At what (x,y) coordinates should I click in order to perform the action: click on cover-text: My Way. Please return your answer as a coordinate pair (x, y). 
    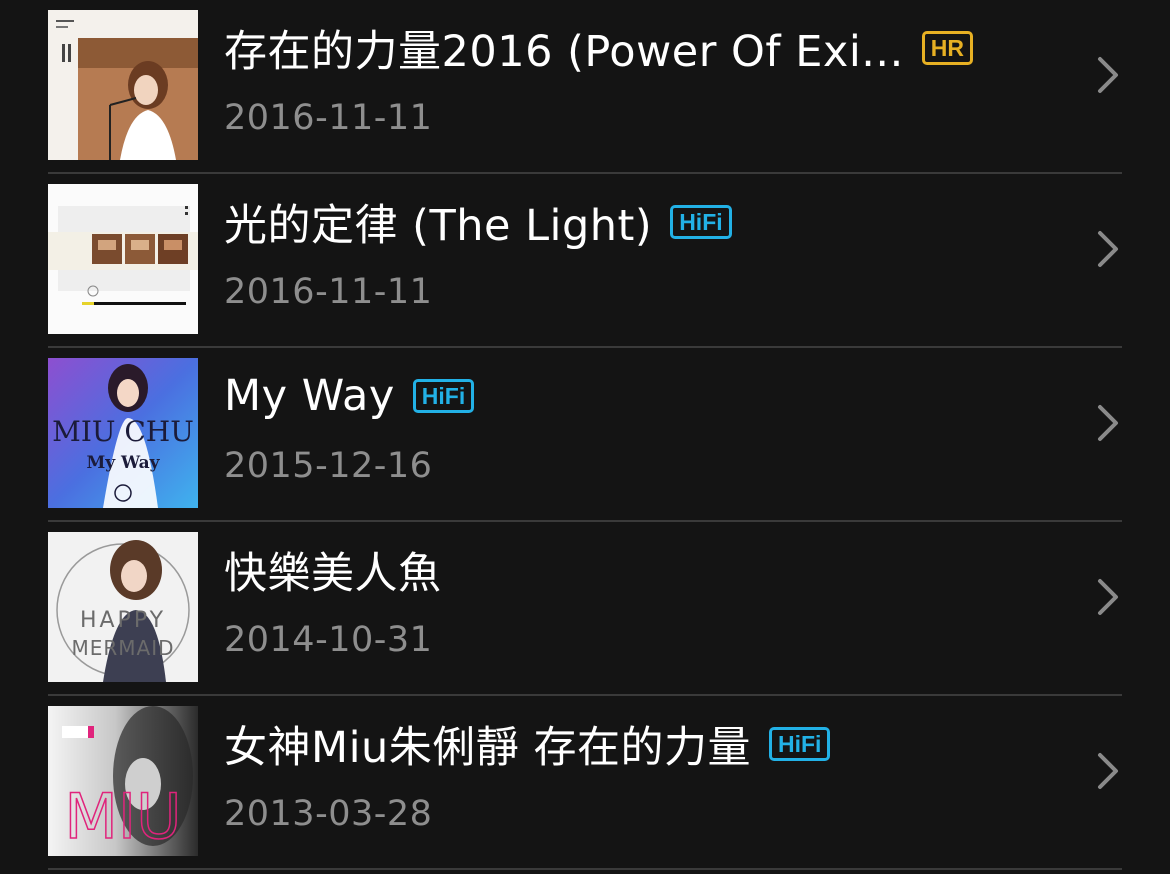
    Looking at the image, I should click on (123, 463).